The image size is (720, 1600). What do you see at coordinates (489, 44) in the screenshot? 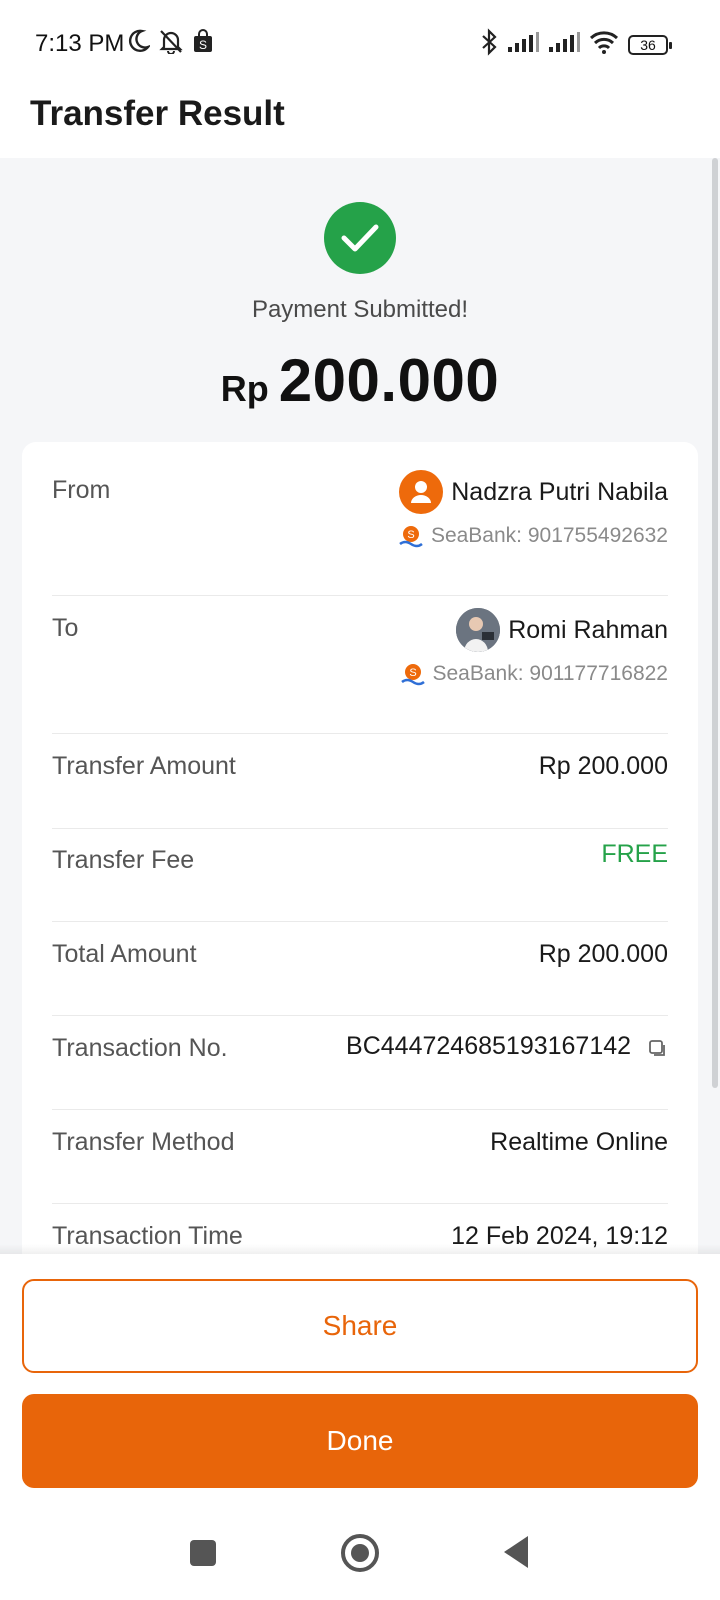
I see `bluetooth-icon` at bounding box center [489, 44].